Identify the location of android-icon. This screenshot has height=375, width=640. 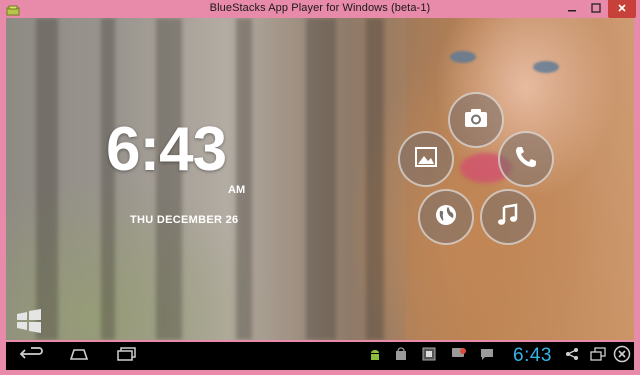
(375, 356).